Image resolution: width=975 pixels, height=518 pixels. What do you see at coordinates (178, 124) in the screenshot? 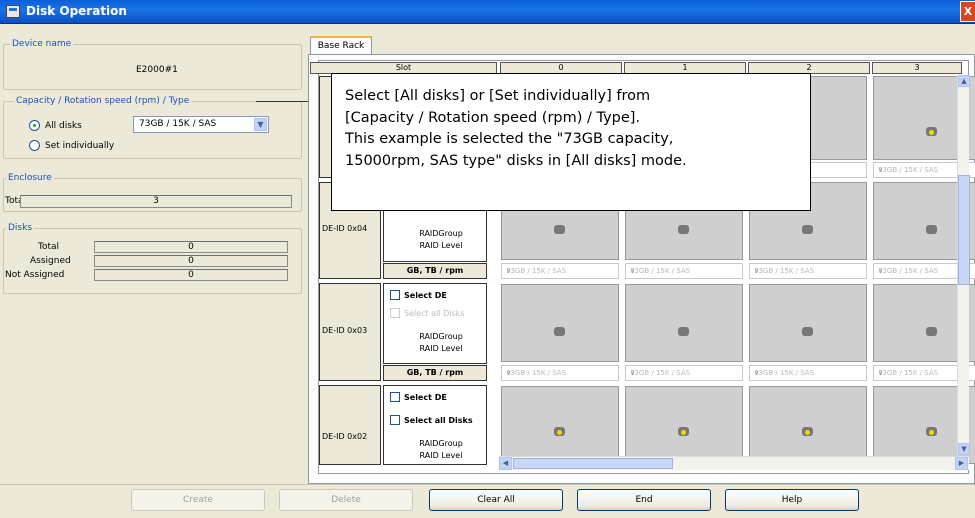
I see `capacity-combo-value: 73GB / 15K / SAS` at bounding box center [178, 124].